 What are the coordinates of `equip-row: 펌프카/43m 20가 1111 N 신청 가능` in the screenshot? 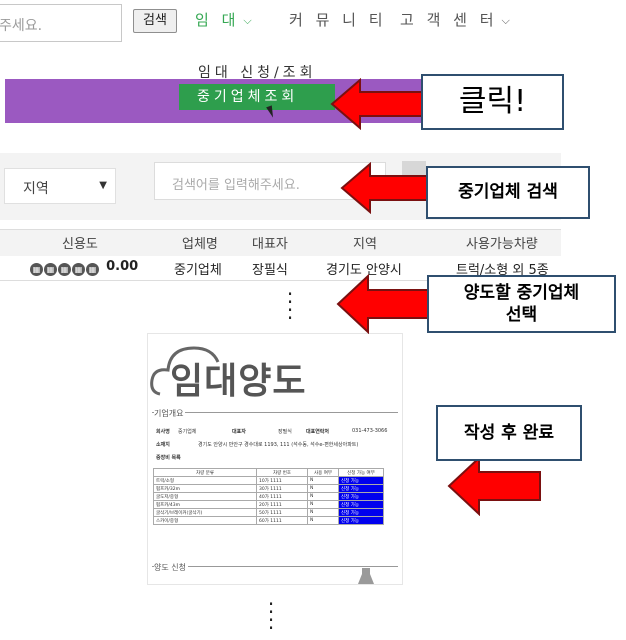 It's located at (268, 504).